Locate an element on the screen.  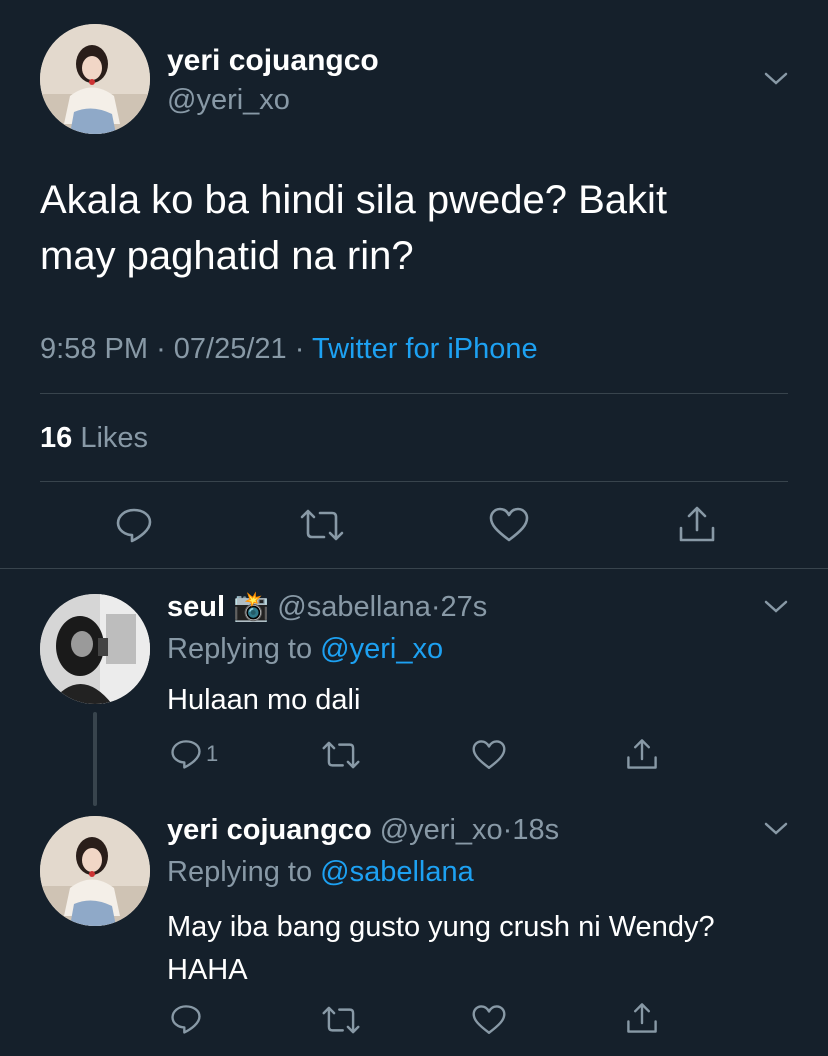
tweet-time: 9:58 PM is located at coordinates (94, 349).